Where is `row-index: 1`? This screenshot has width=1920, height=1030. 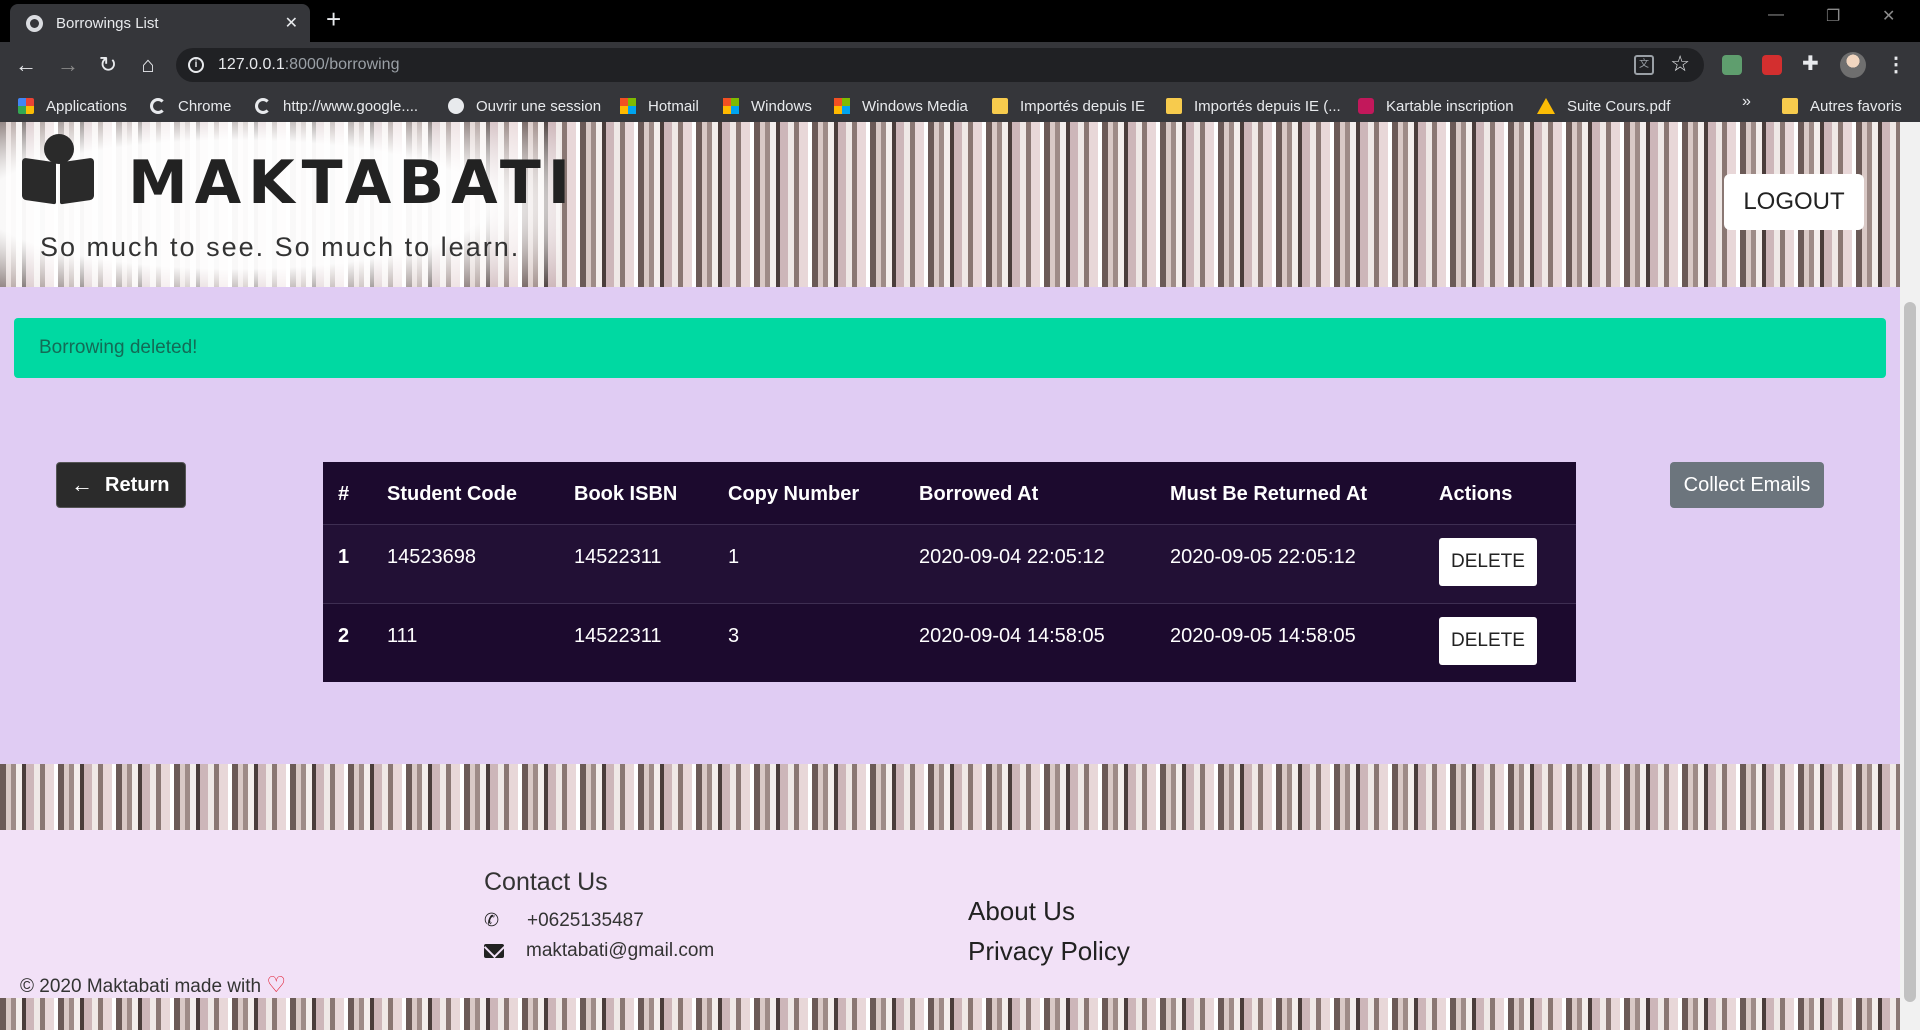 row-index: 1 is located at coordinates (344, 557).